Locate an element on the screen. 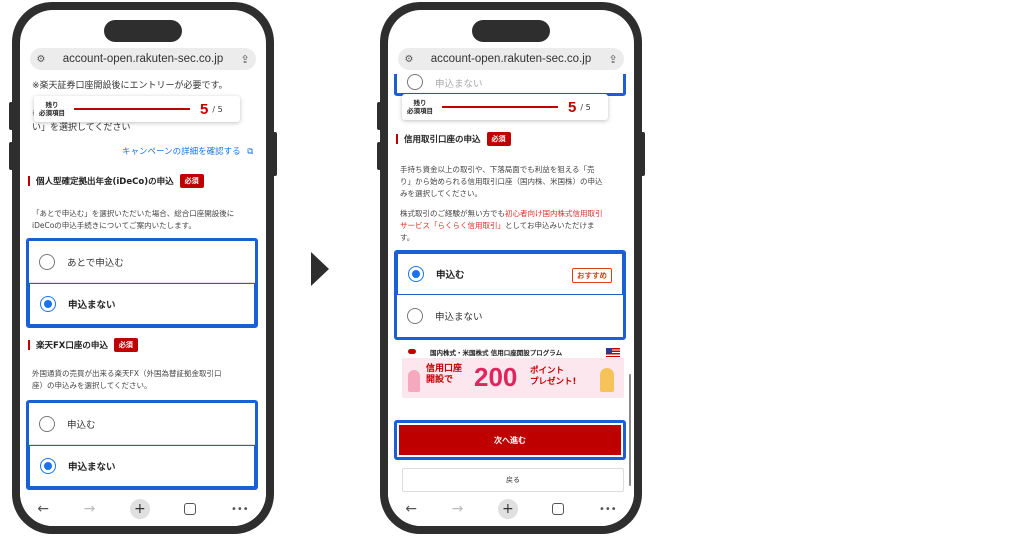  margin-option-yes: 申込む おすすめ is located at coordinates (510, 274).